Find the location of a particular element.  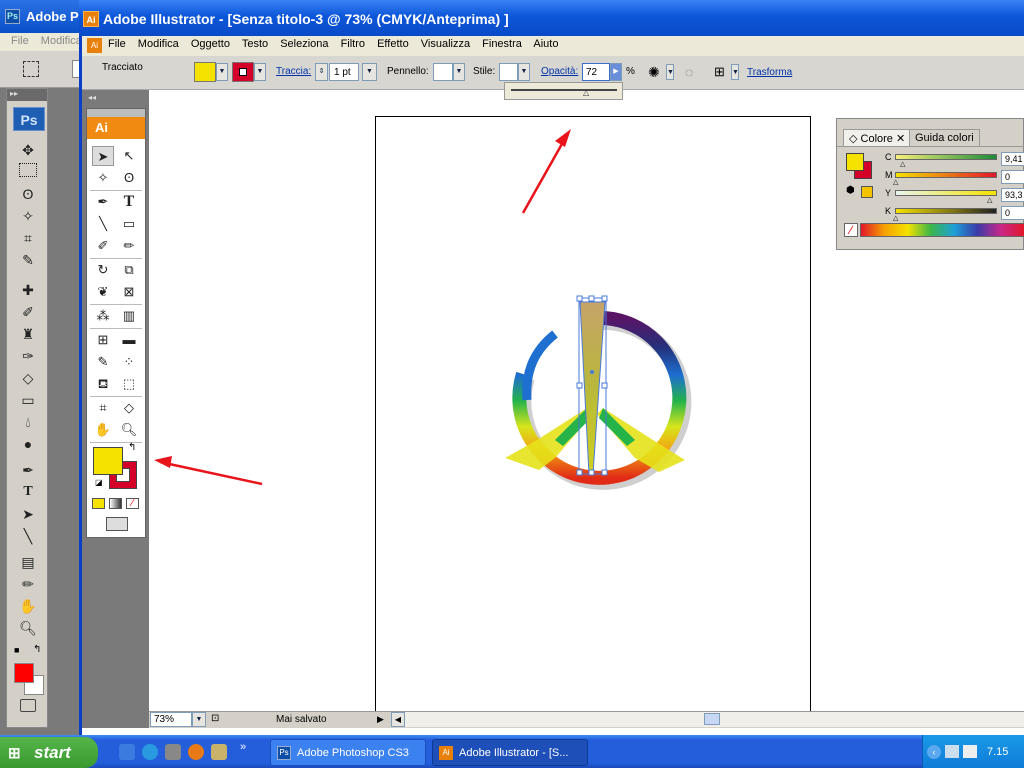

screen-mode-icon is located at coordinates (117, 524).